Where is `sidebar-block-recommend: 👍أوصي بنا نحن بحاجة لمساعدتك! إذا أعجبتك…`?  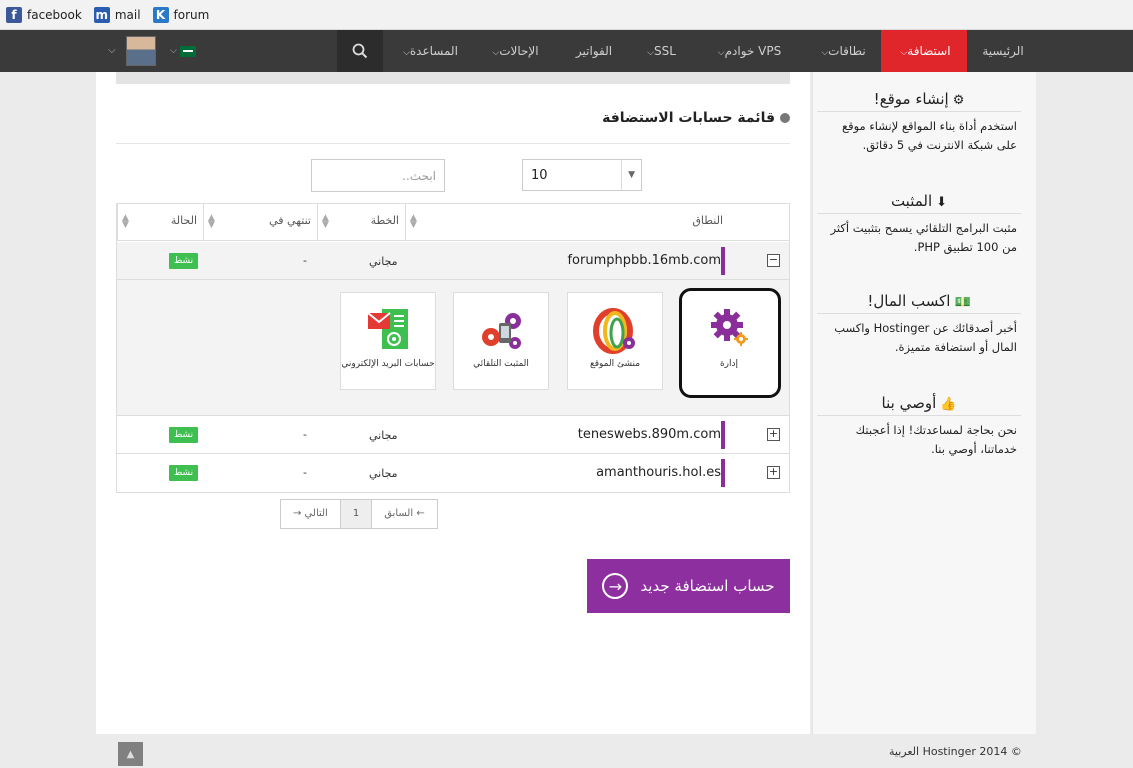
sidebar-block-recommend: 👍أوصي بنا نحن بحاجة لمساعدتك! إذا أعجبتك… is located at coordinates (919, 424).